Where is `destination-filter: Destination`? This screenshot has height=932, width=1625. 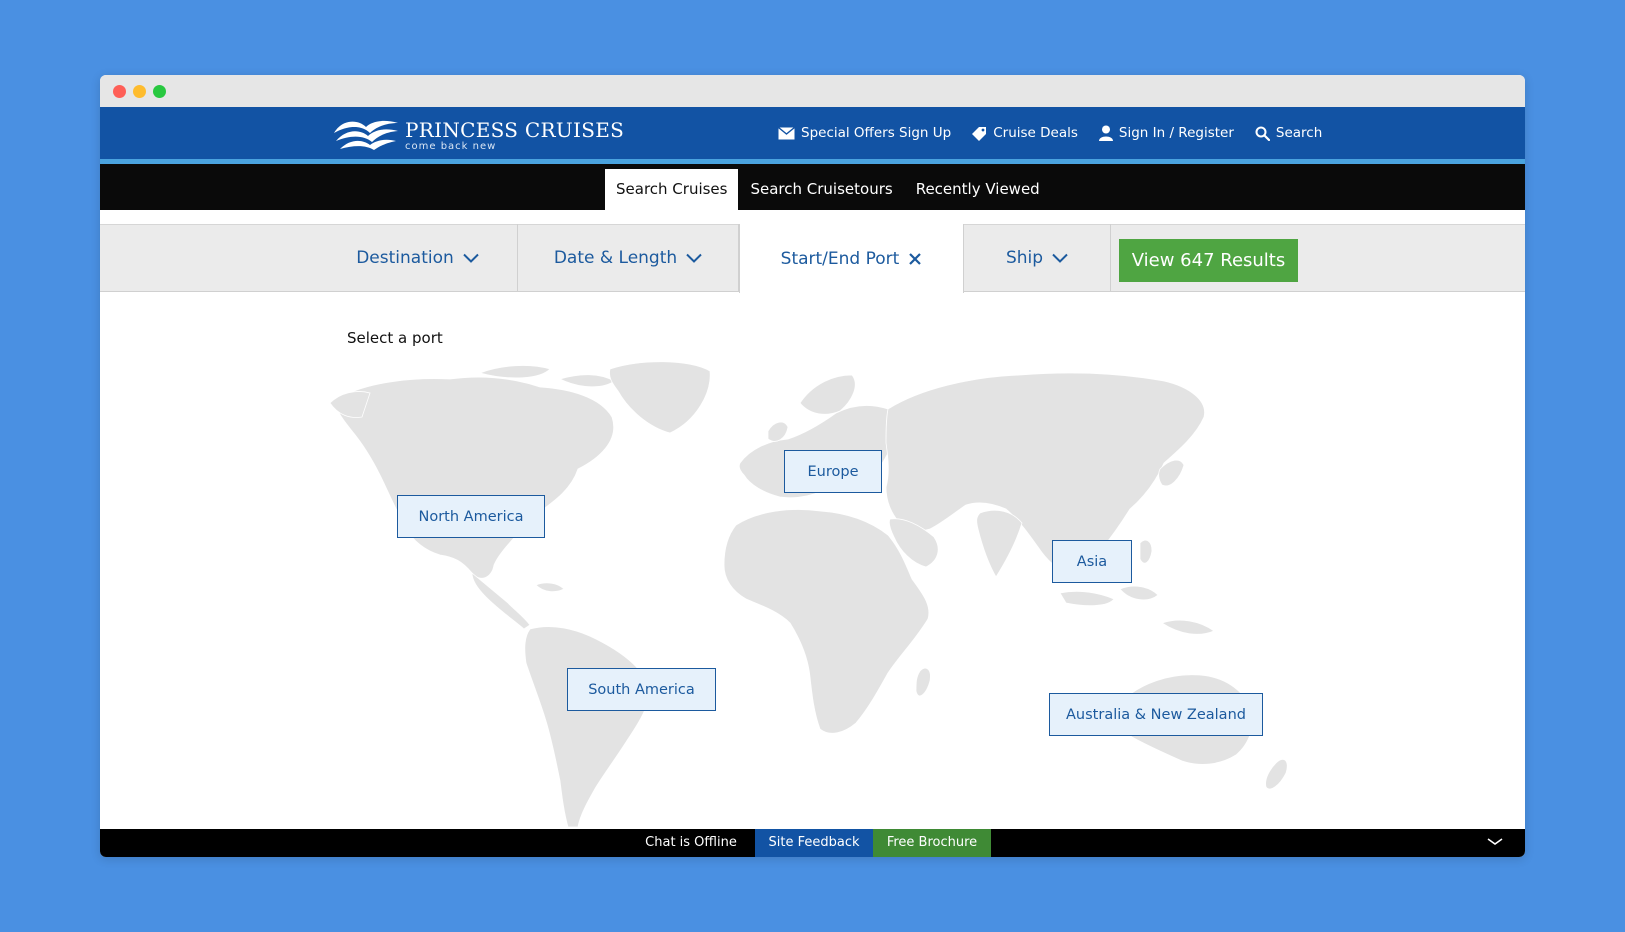 destination-filter: Destination is located at coordinates (418, 258).